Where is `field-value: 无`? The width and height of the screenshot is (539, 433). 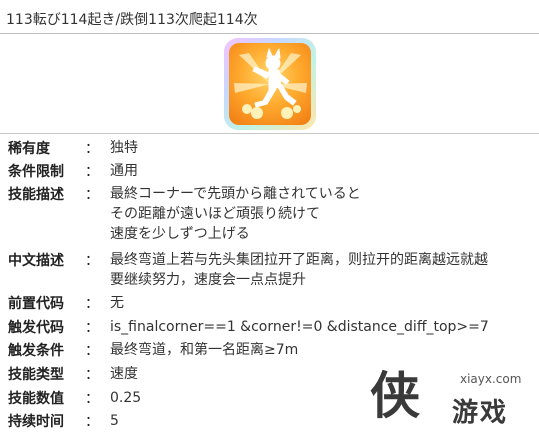
field-value: 无 is located at coordinates (320, 303).